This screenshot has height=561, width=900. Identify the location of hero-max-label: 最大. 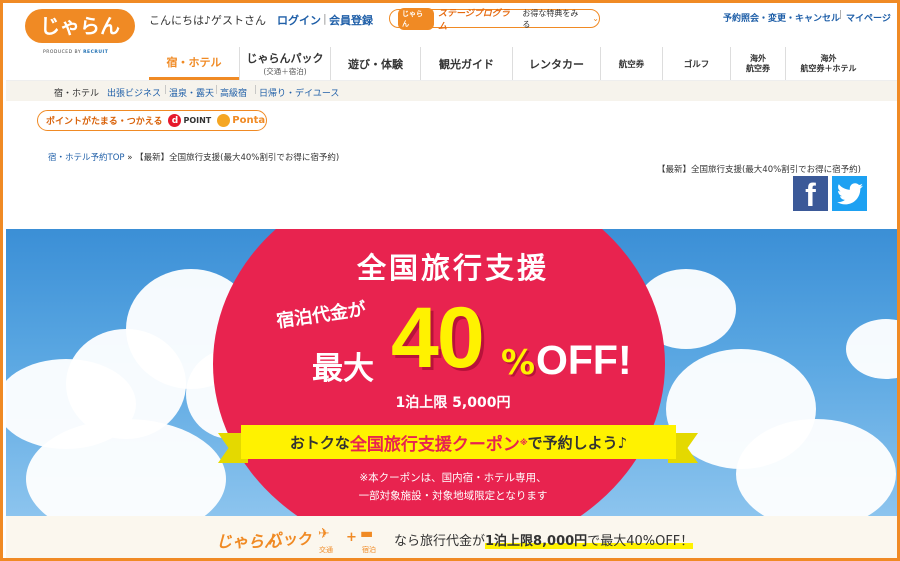
(343, 369).